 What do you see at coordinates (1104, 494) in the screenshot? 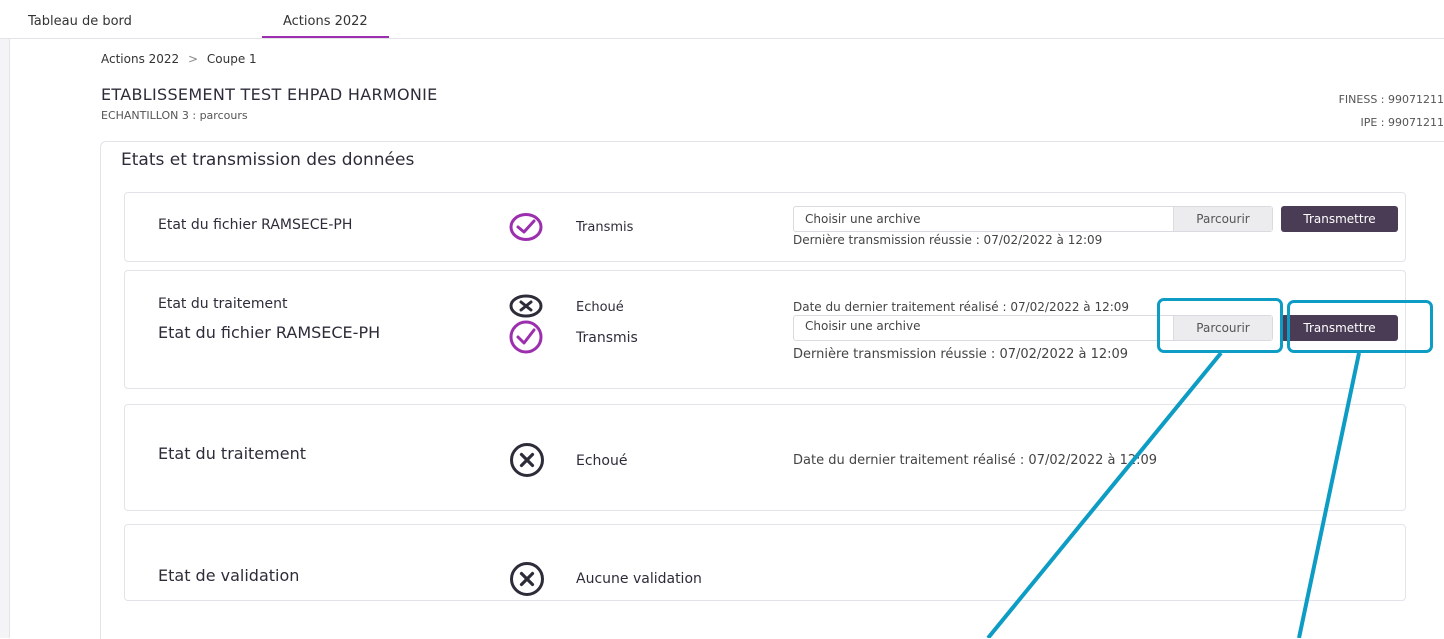
I see `arrow-line-browse` at bounding box center [1104, 494].